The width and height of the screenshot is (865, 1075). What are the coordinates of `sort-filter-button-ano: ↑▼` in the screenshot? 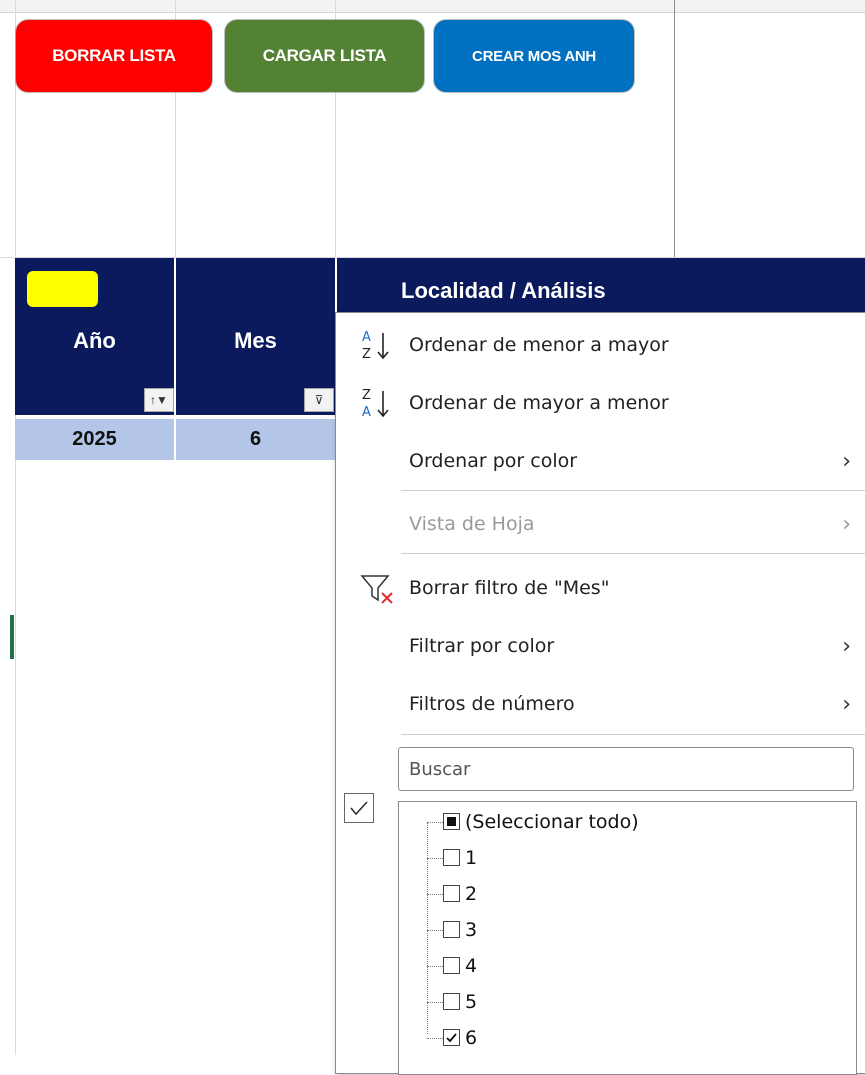 It's located at (159, 400).